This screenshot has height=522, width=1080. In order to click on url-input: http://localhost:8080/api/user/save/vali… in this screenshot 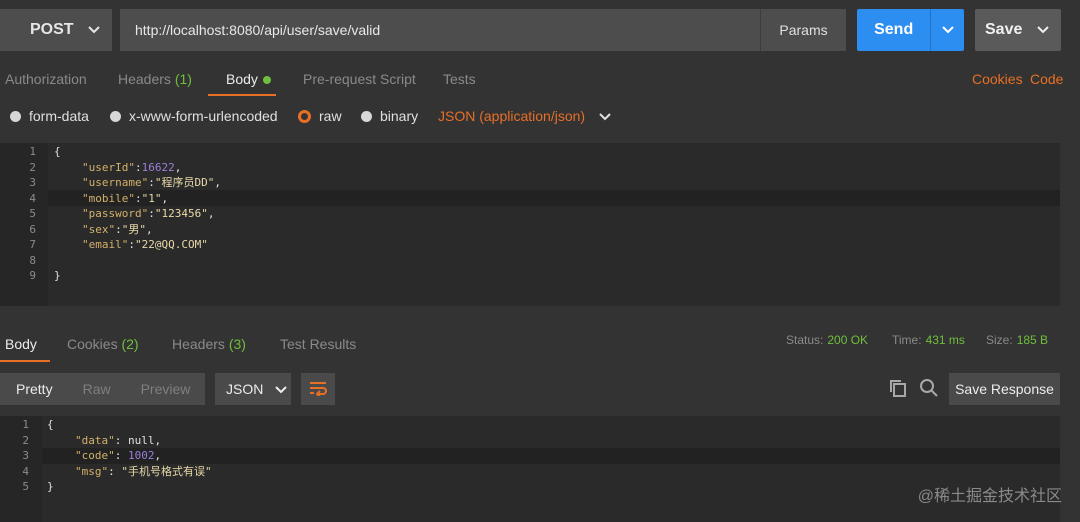, I will do `click(440, 30)`.